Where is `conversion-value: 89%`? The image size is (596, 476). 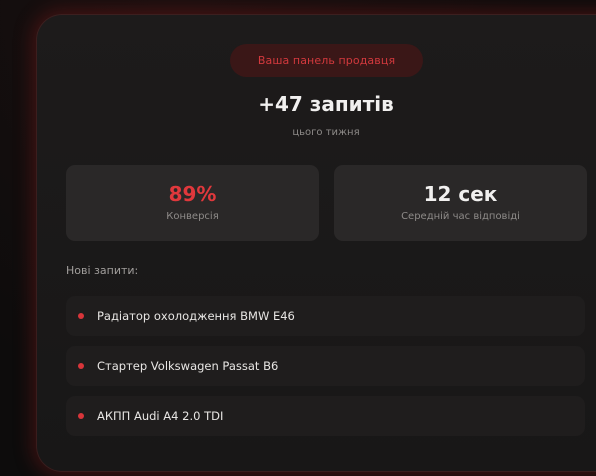
conversion-value: 89% is located at coordinates (192, 194).